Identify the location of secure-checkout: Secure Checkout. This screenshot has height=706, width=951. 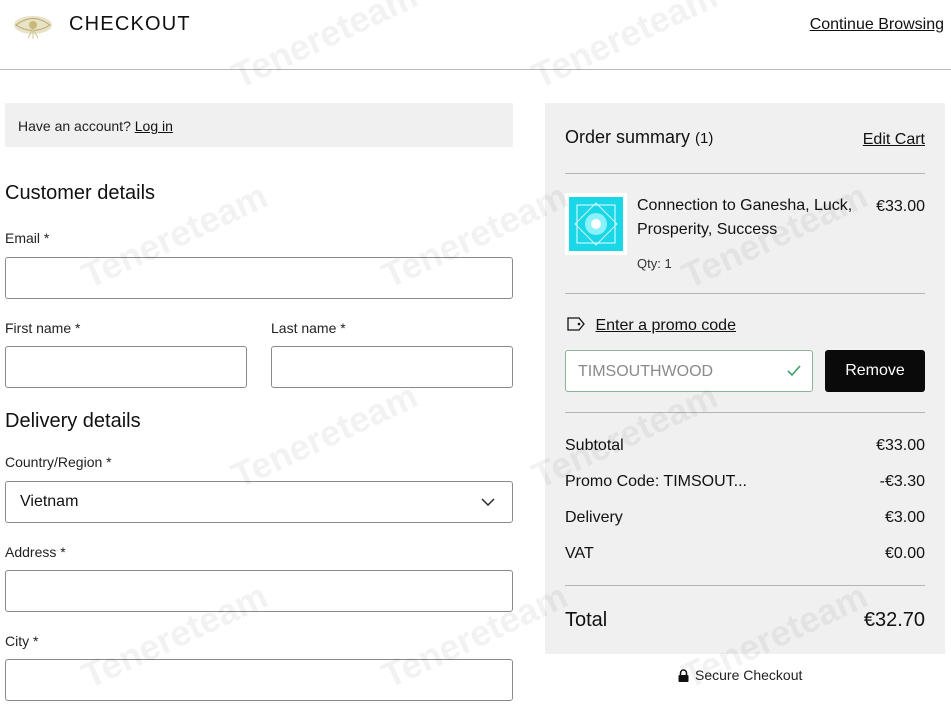
(740, 675).